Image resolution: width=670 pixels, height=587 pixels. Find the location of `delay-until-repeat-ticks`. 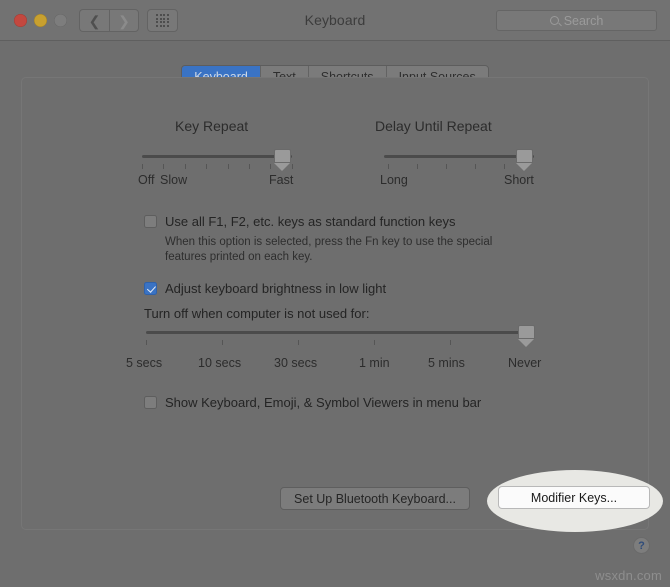

delay-until-repeat-ticks is located at coordinates (459, 167).